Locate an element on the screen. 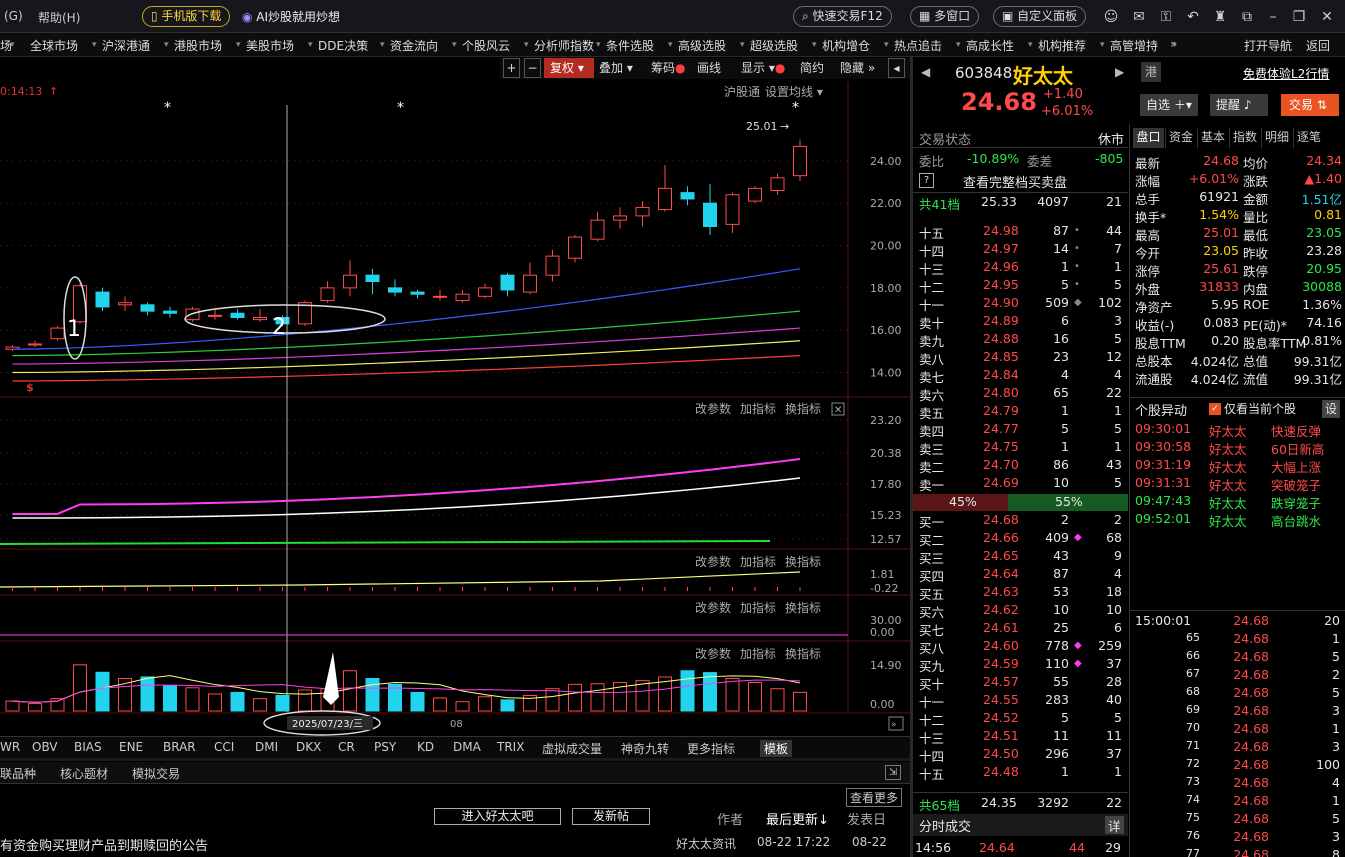 The width and height of the screenshot is (1345, 857). huaxian-button: 画线 is located at coordinates (709, 68).